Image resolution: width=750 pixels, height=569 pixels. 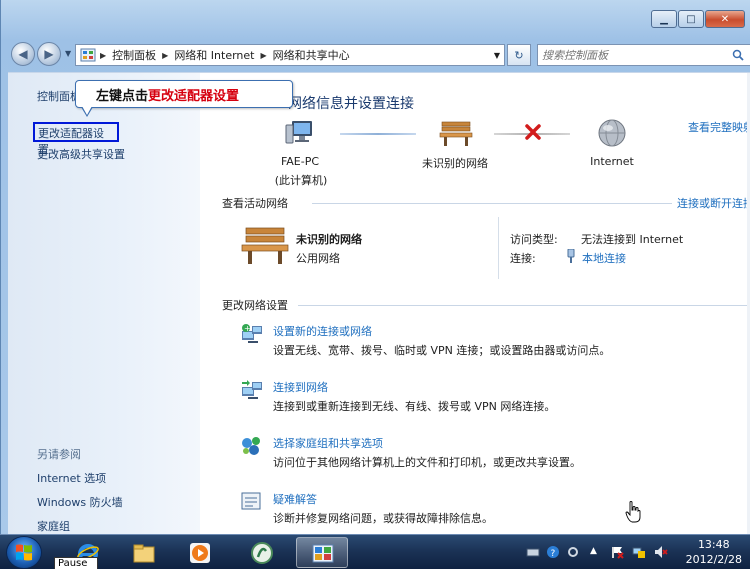 I want to click on ethernet-icon, so click(x=571, y=256).